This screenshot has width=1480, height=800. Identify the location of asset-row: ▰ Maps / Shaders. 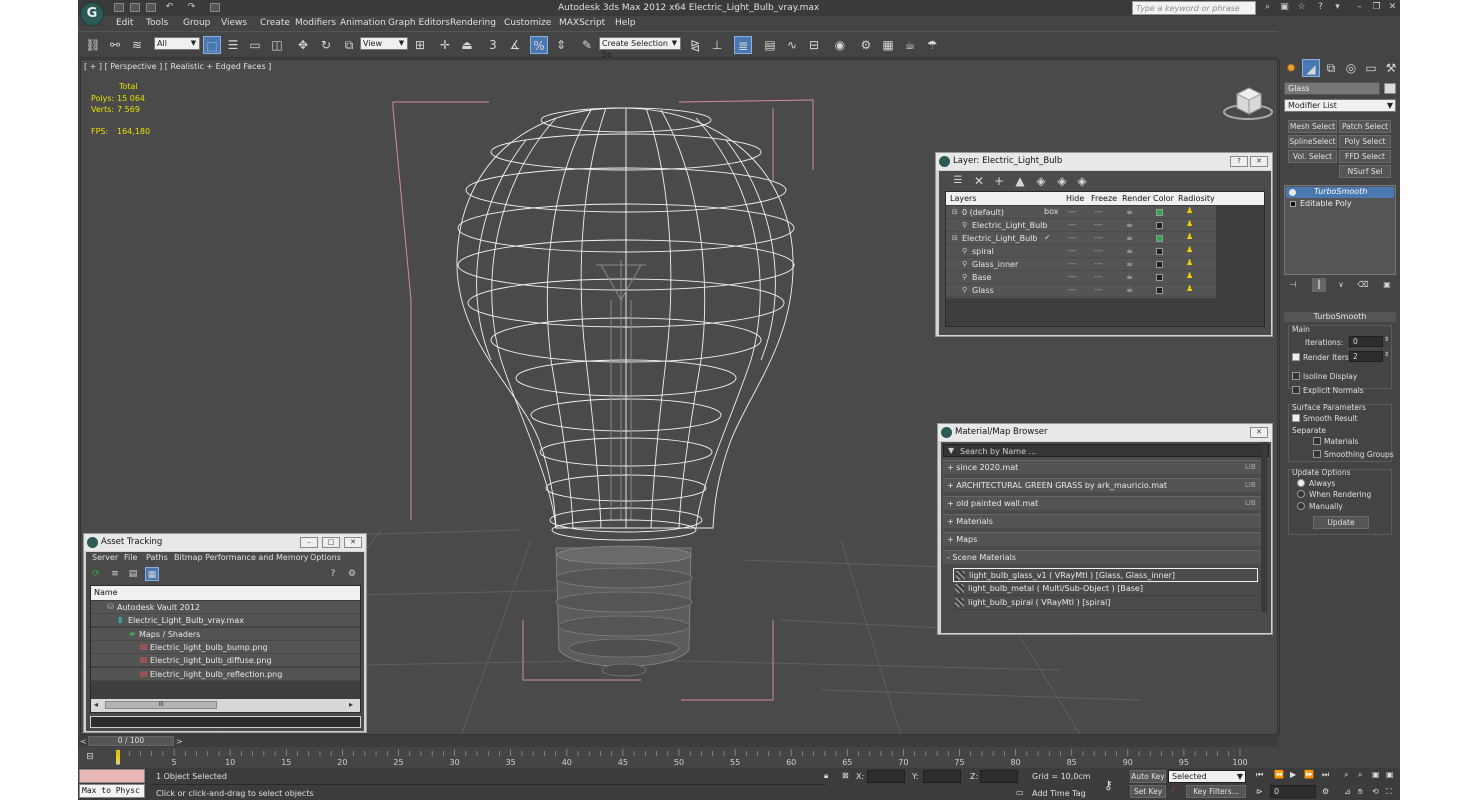
(225, 634).